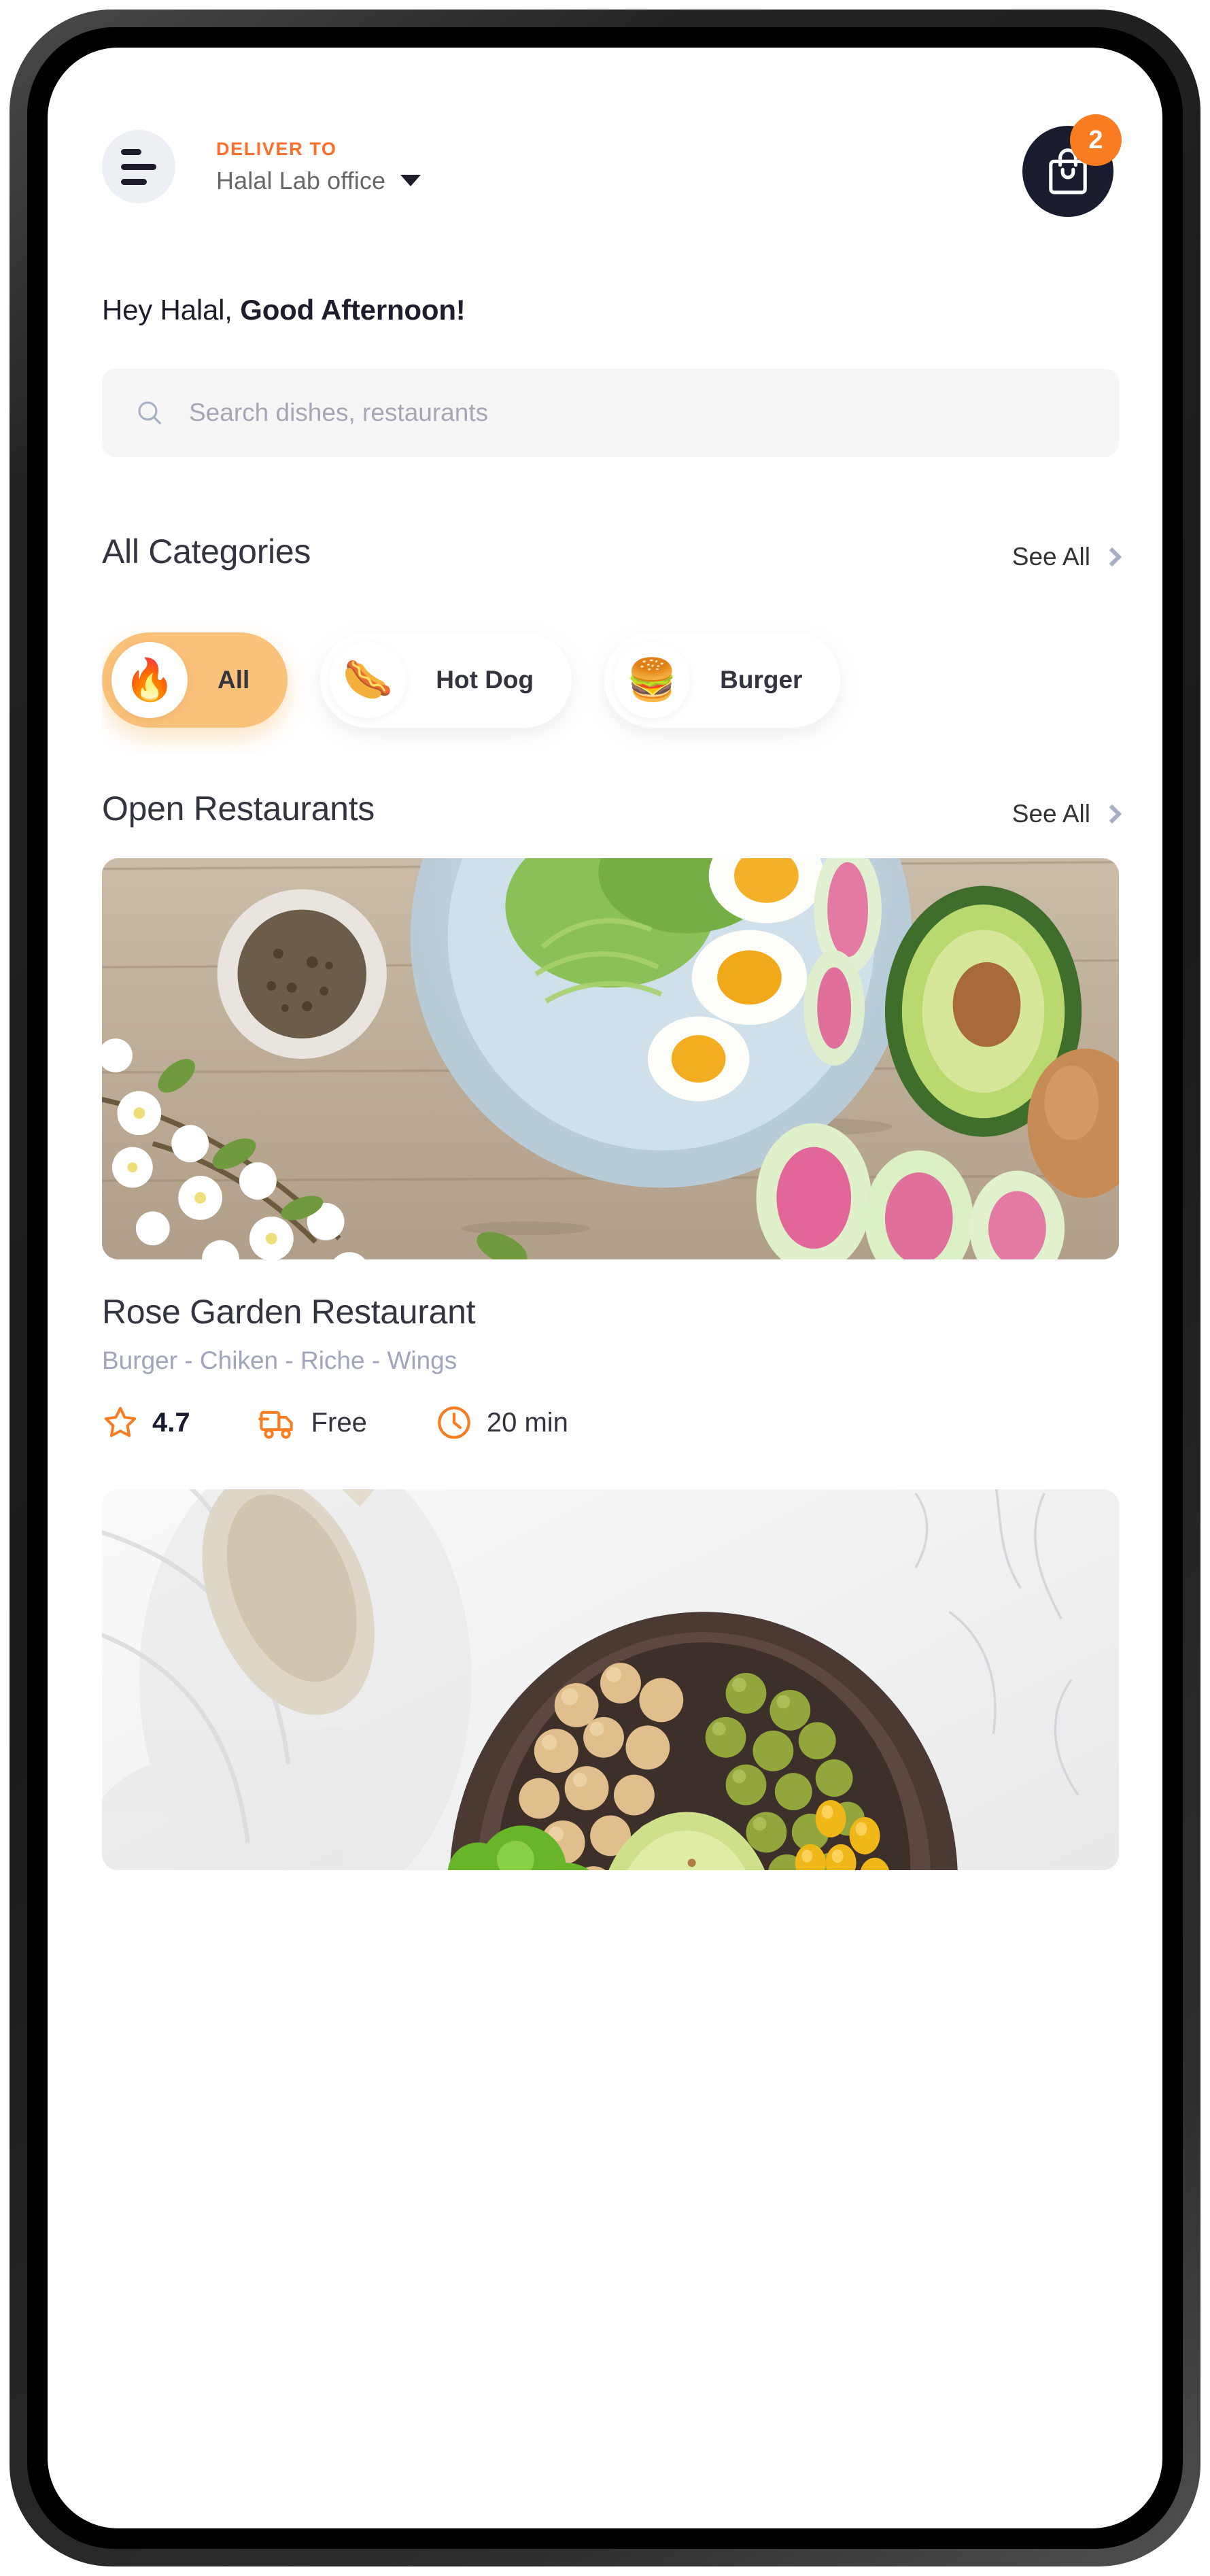 The height and width of the screenshot is (2576, 1210). Describe the element at coordinates (206, 551) in the screenshot. I see `all-categories-title: All Categories` at that location.